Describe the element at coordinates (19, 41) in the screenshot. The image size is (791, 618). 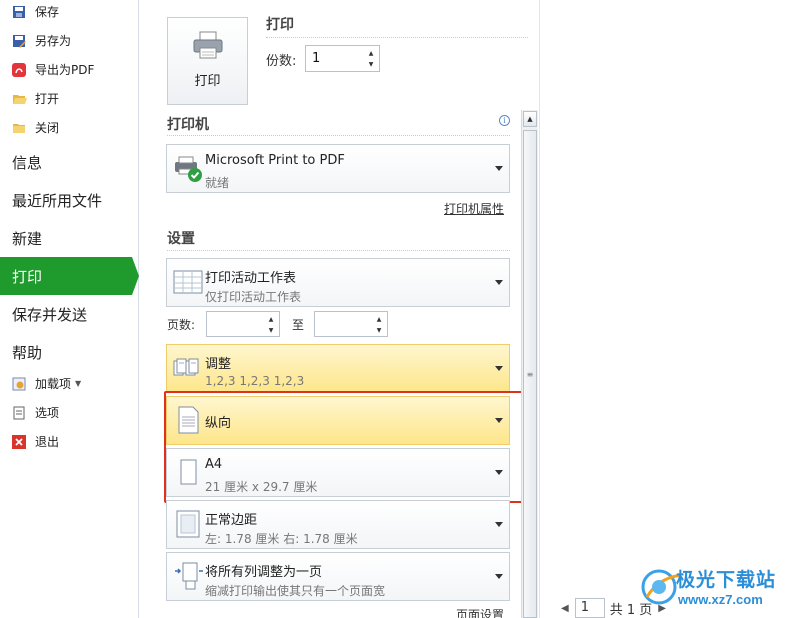
I see `save-as-icon` at that location.